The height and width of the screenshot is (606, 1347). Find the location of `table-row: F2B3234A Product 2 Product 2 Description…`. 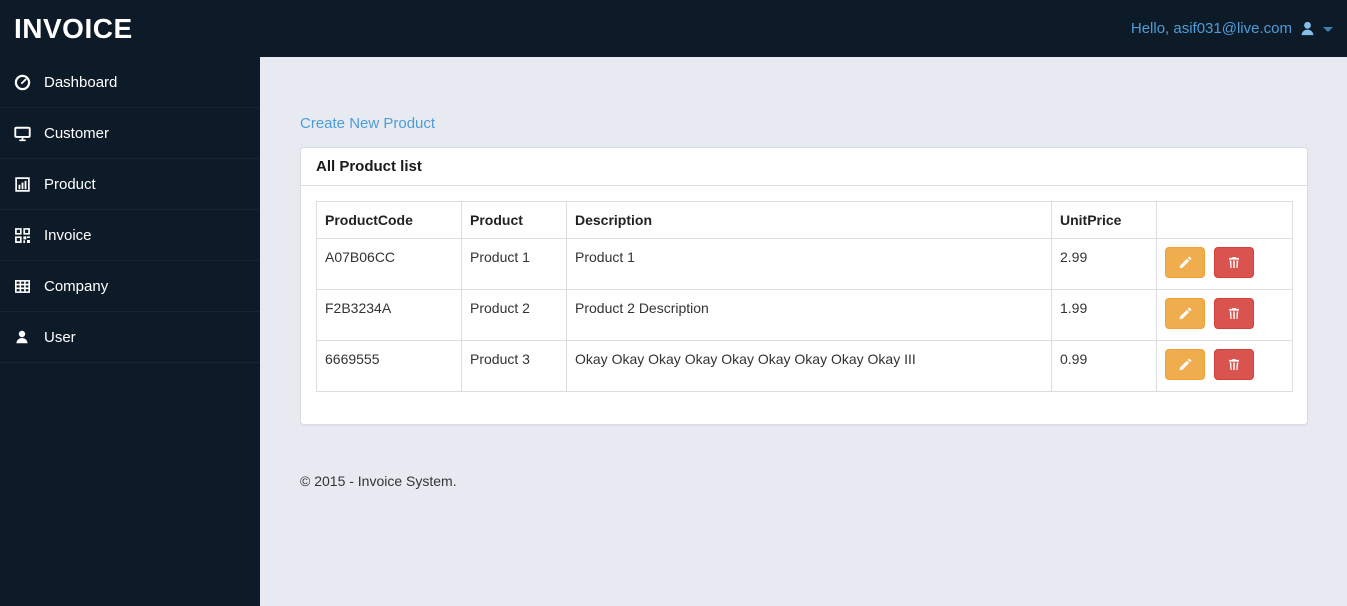

table-row: F2B3234A Product 2 Product 2 Description… is located at coordinates (804, 315).